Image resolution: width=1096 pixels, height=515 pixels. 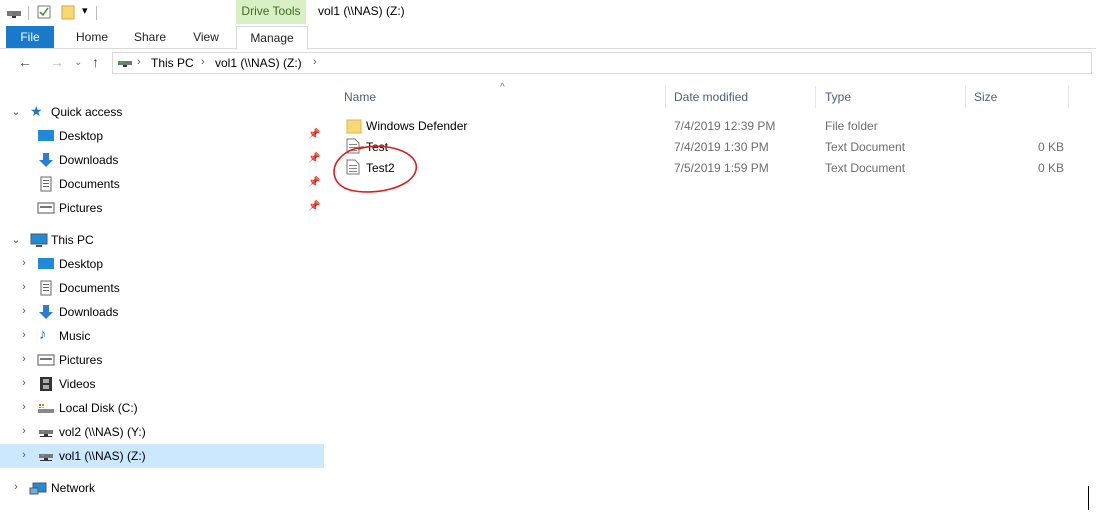 What do you see at coordinates (73, 488) in the screenshot?
I see `nav-item-label: Network` at bounding box center [73, 488].